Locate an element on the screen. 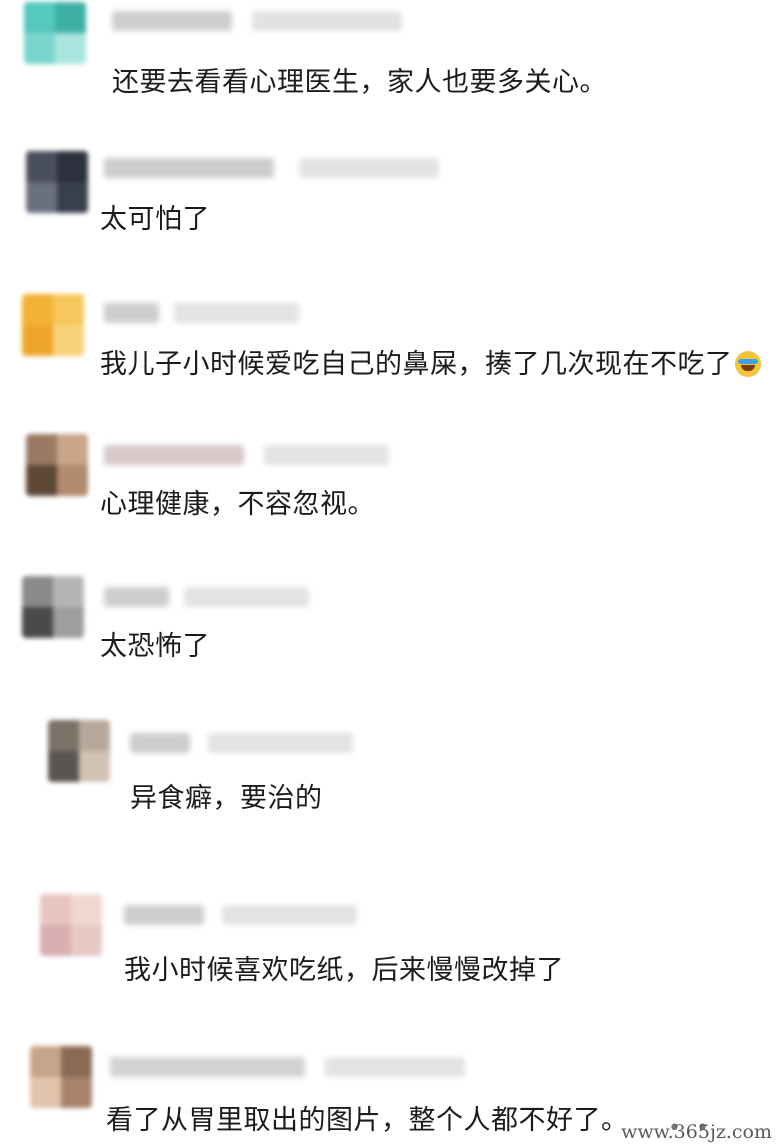 This screenshot has height=1147, width=778. comment-item: 我小时候喜欢吃纸，后来慢慢改掉了 is located at coordinates (389, 943).